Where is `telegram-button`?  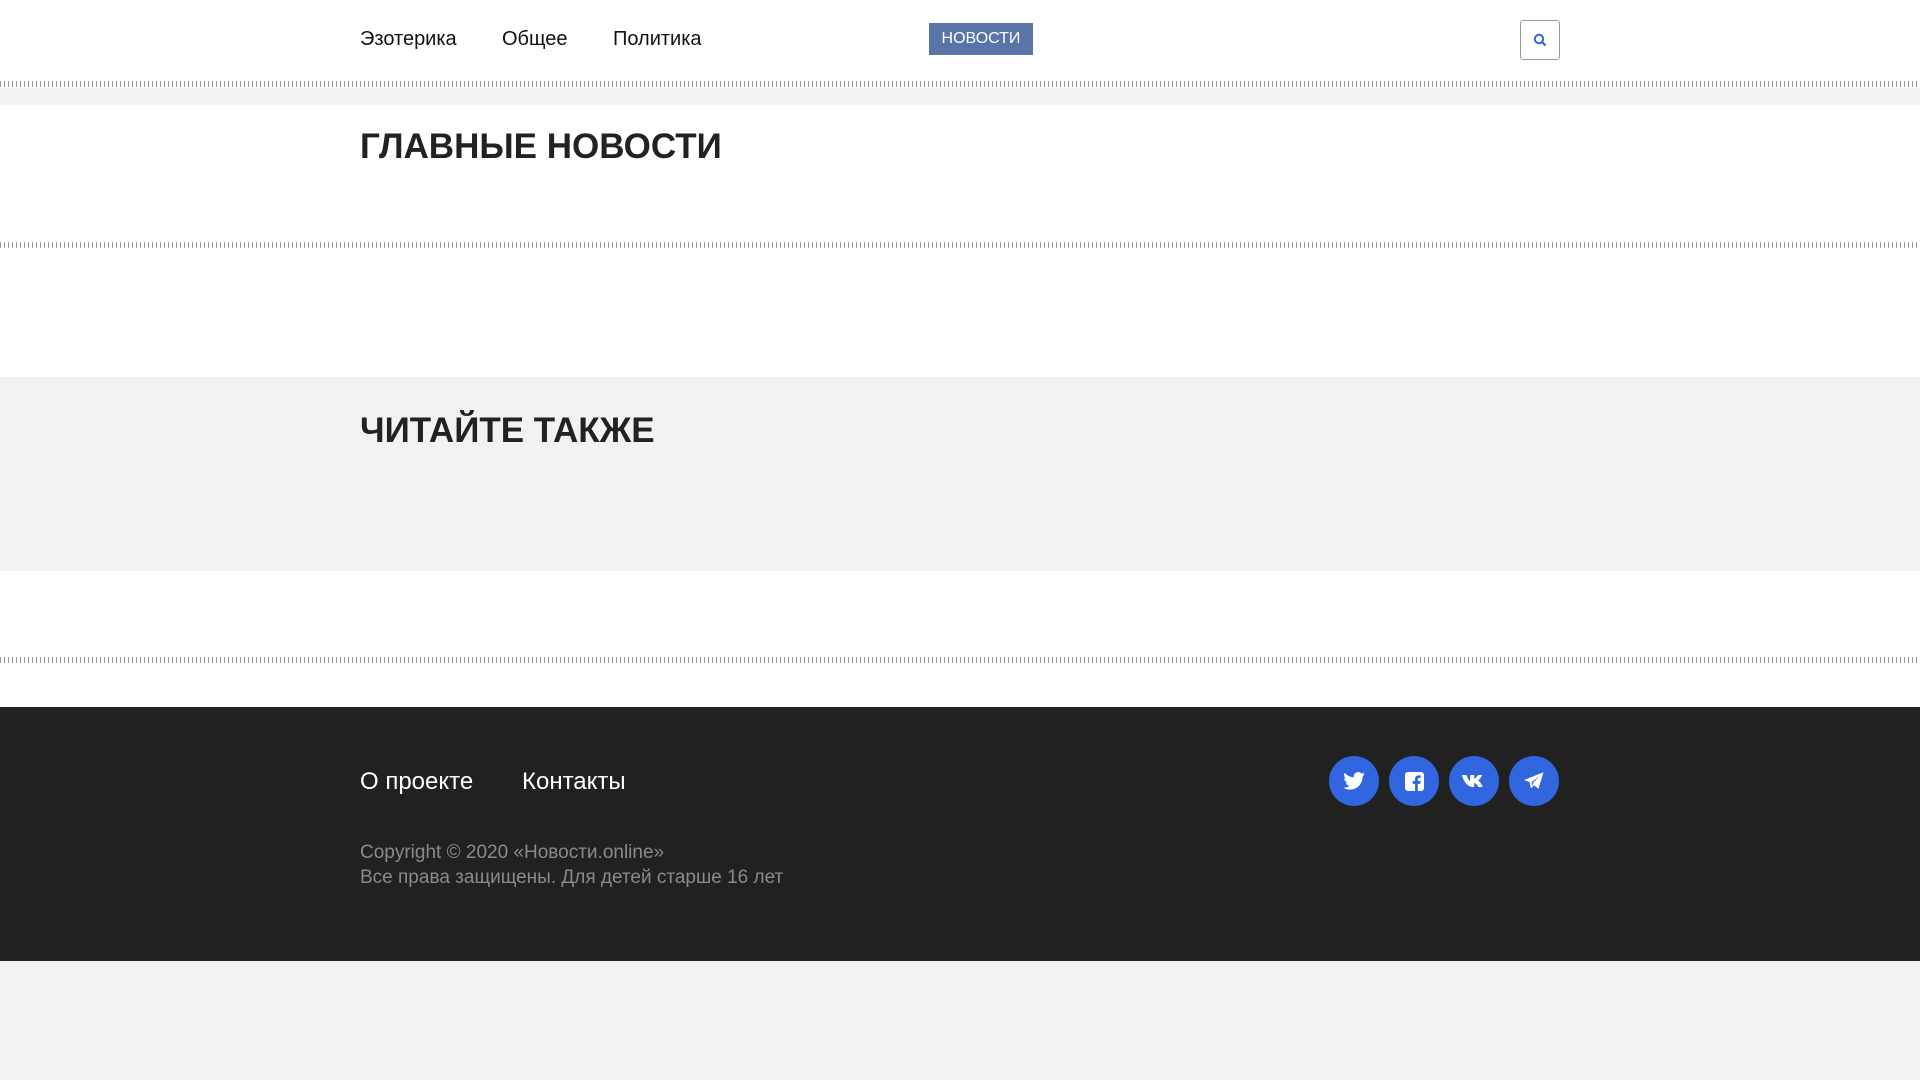 telegram-button is located at coordinates (1534, 781).